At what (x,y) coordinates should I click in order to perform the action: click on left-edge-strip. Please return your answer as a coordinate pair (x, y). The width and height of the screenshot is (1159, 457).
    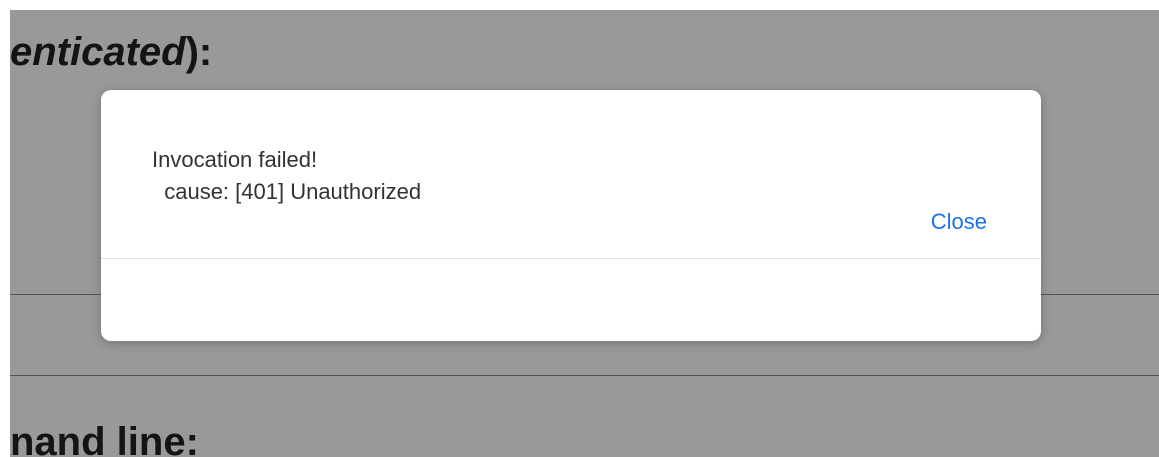
    Looking at the image, I should click on (5, 228).